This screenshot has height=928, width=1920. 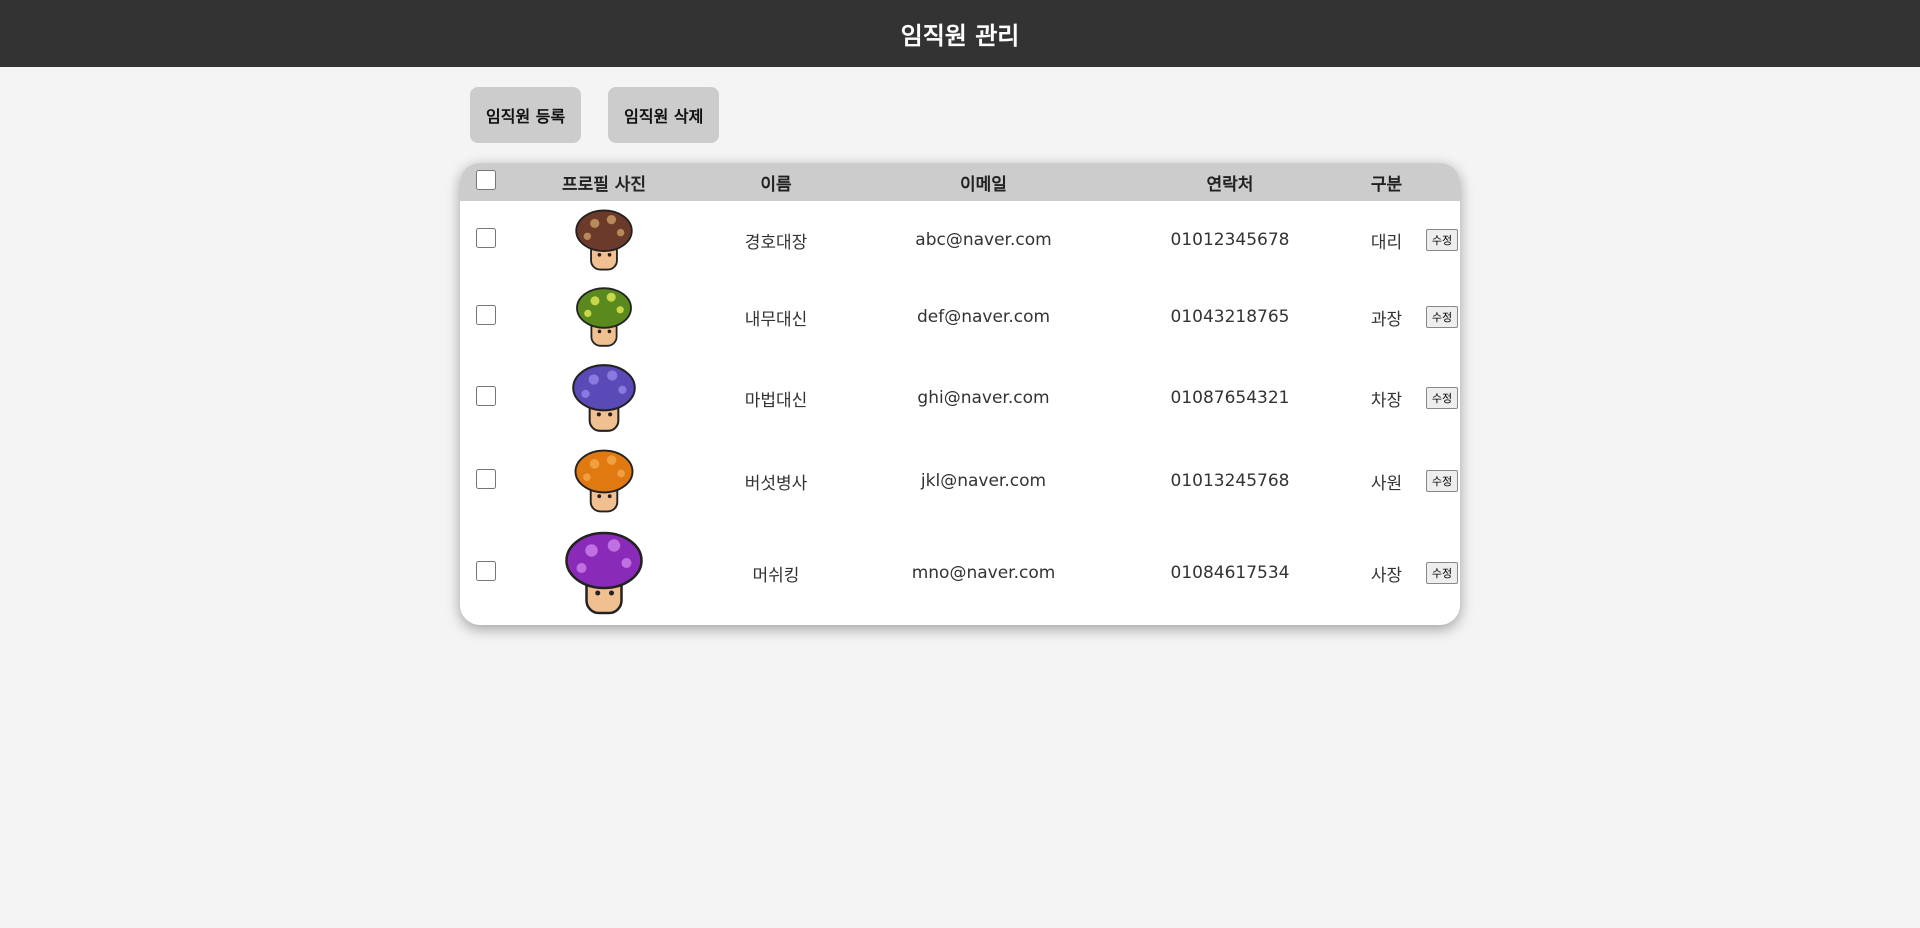 What do you see at coordinates (1386, 319) in the screenshot?
I see `employee-rank: 과장` at bounding box center [1386, 319].